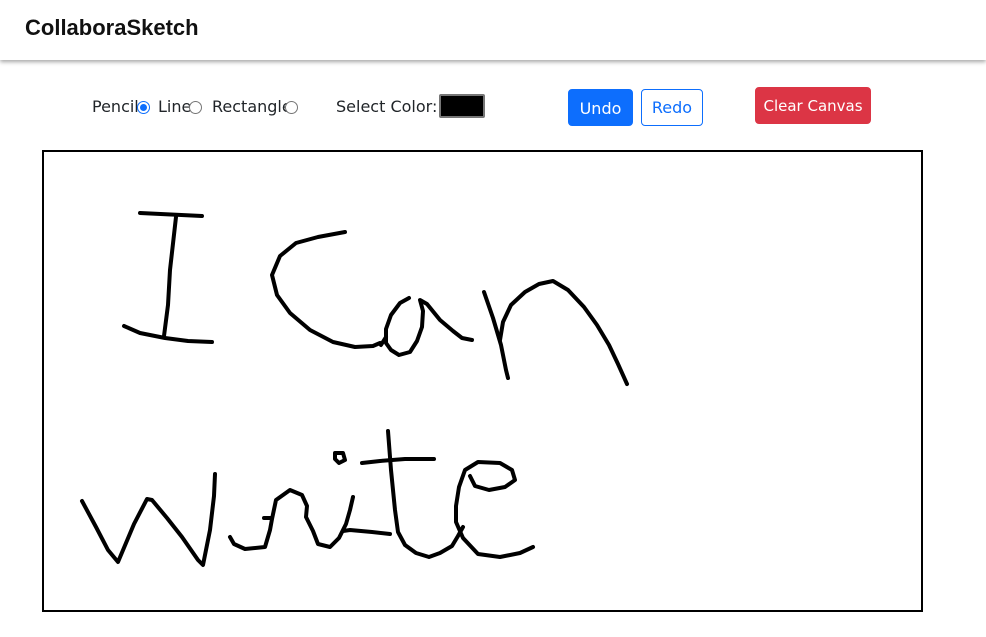 This screenshot has width=986, height=637. Describe the element at coordinates (387, 106) in the screenshot. I see `color-label: Select Color:` at that location.